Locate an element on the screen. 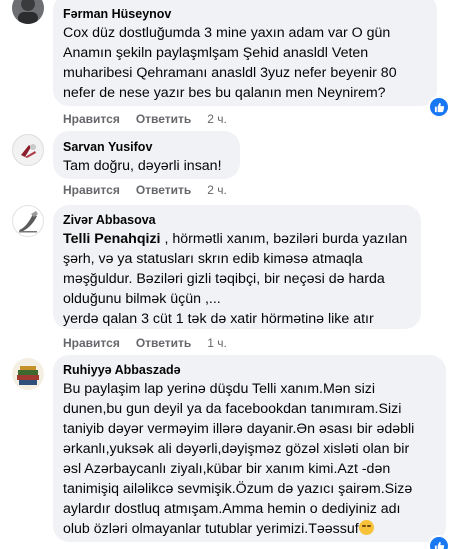  mention-link: Telli Penahqizi is located at coordinates (112, 239).